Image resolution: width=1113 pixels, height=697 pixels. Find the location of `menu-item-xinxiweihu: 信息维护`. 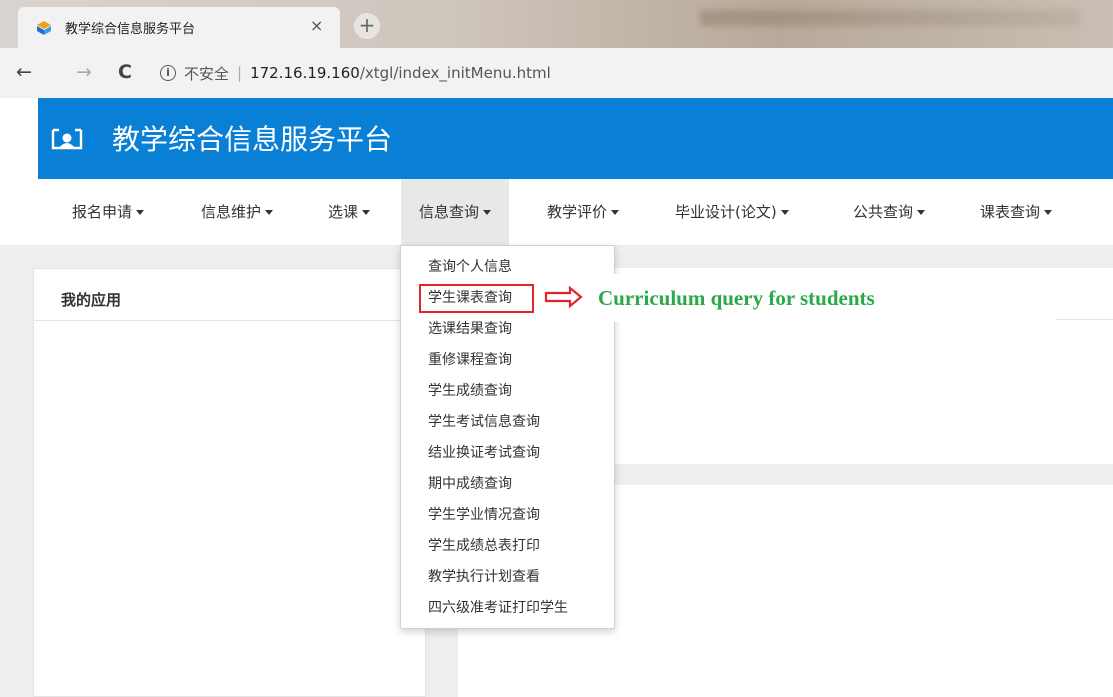

menu-item-xinxiweihu: 信息维护 is located at coordinates (237, 212).